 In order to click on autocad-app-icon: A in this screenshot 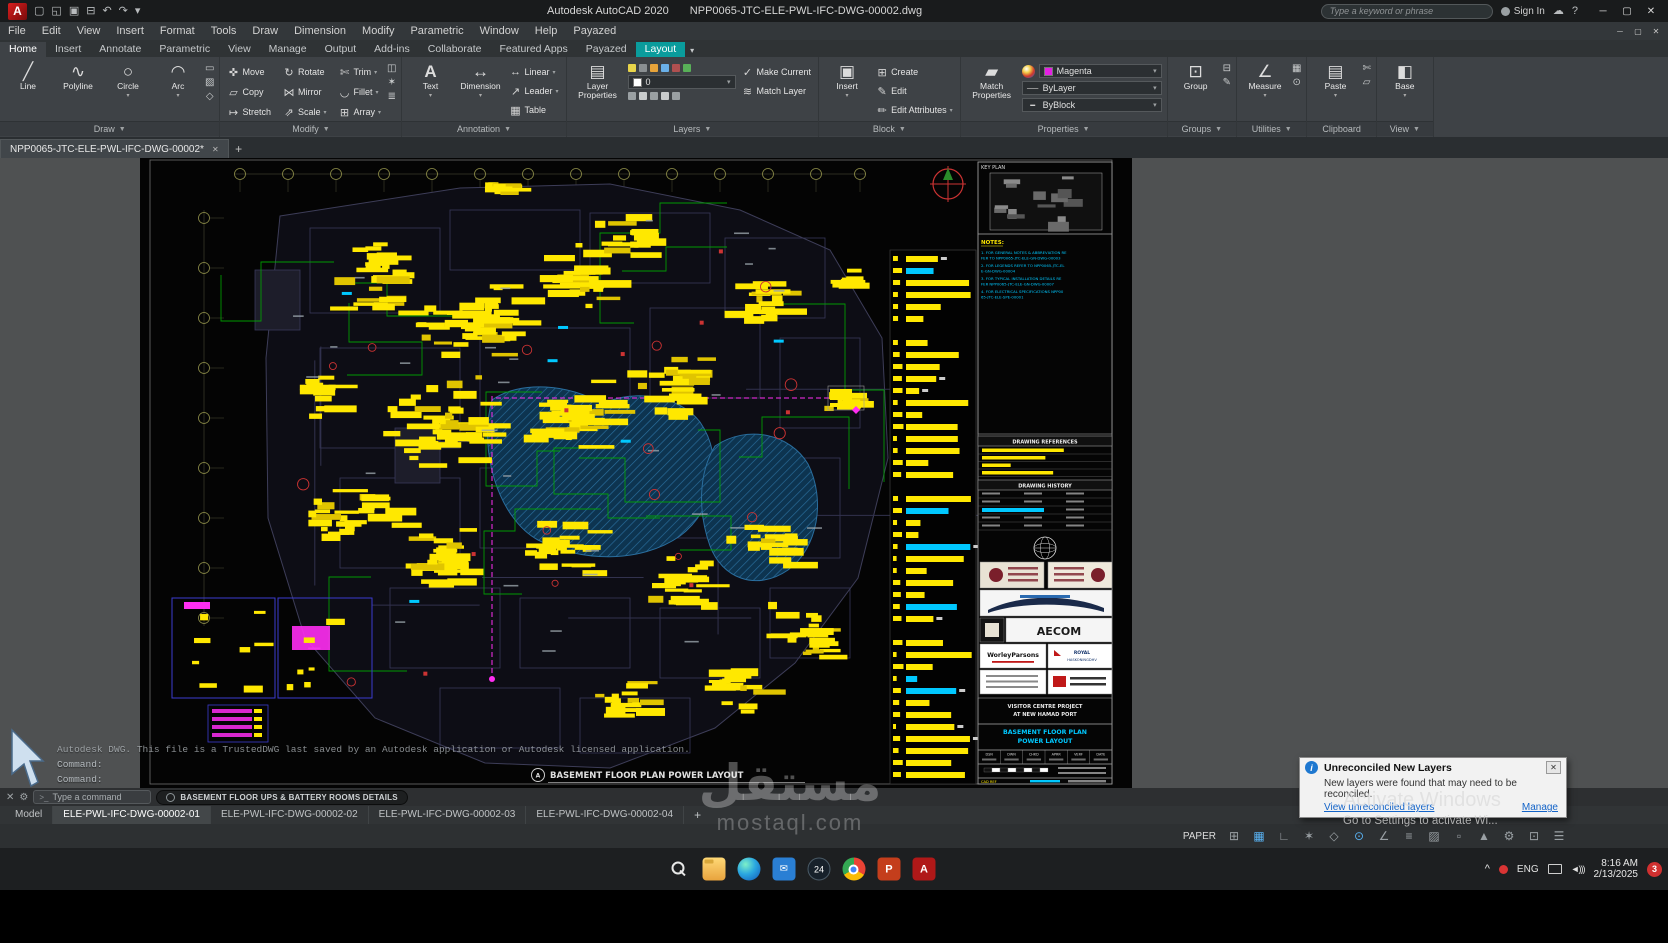, I will do `click(17, 11)`.